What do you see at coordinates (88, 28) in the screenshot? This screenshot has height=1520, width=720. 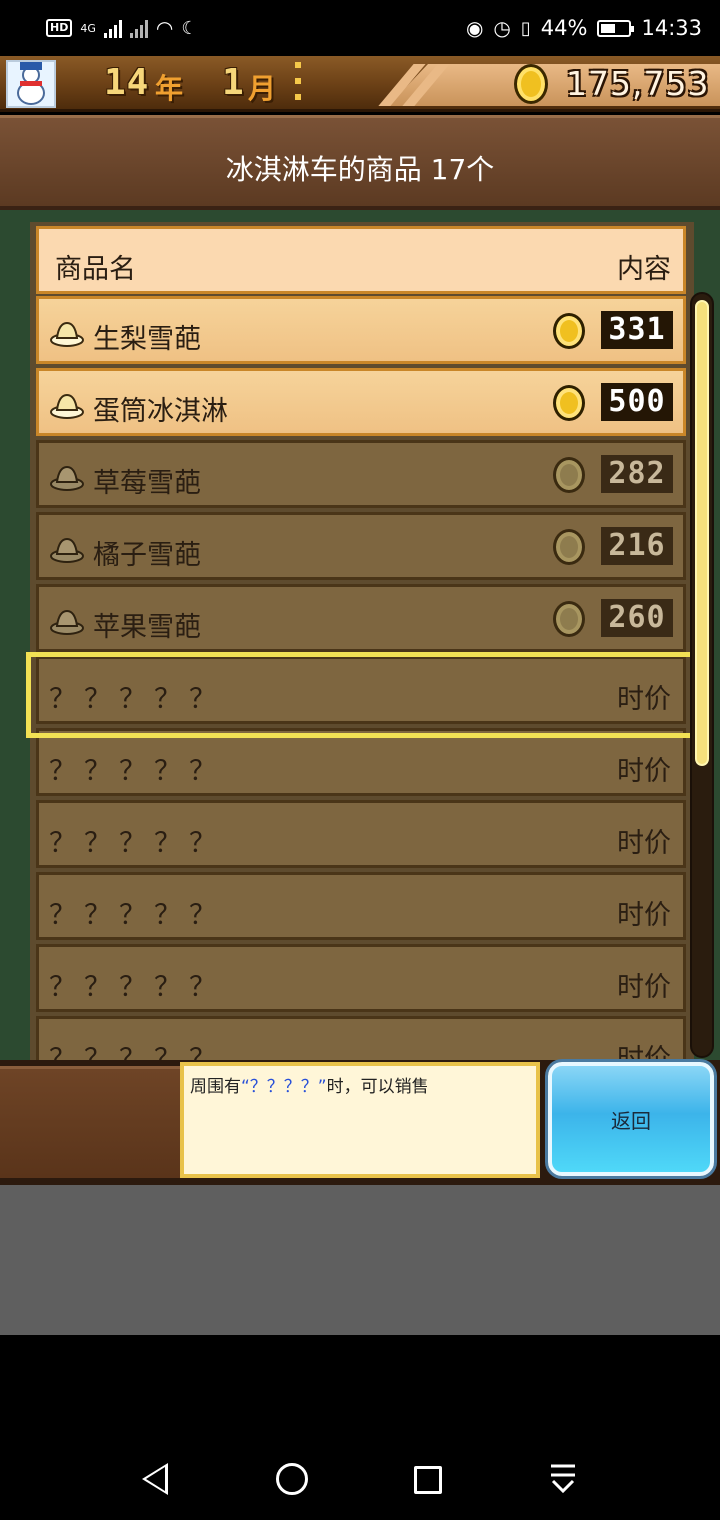 I see `network-type: 4G` at bounding box center [88, 28].